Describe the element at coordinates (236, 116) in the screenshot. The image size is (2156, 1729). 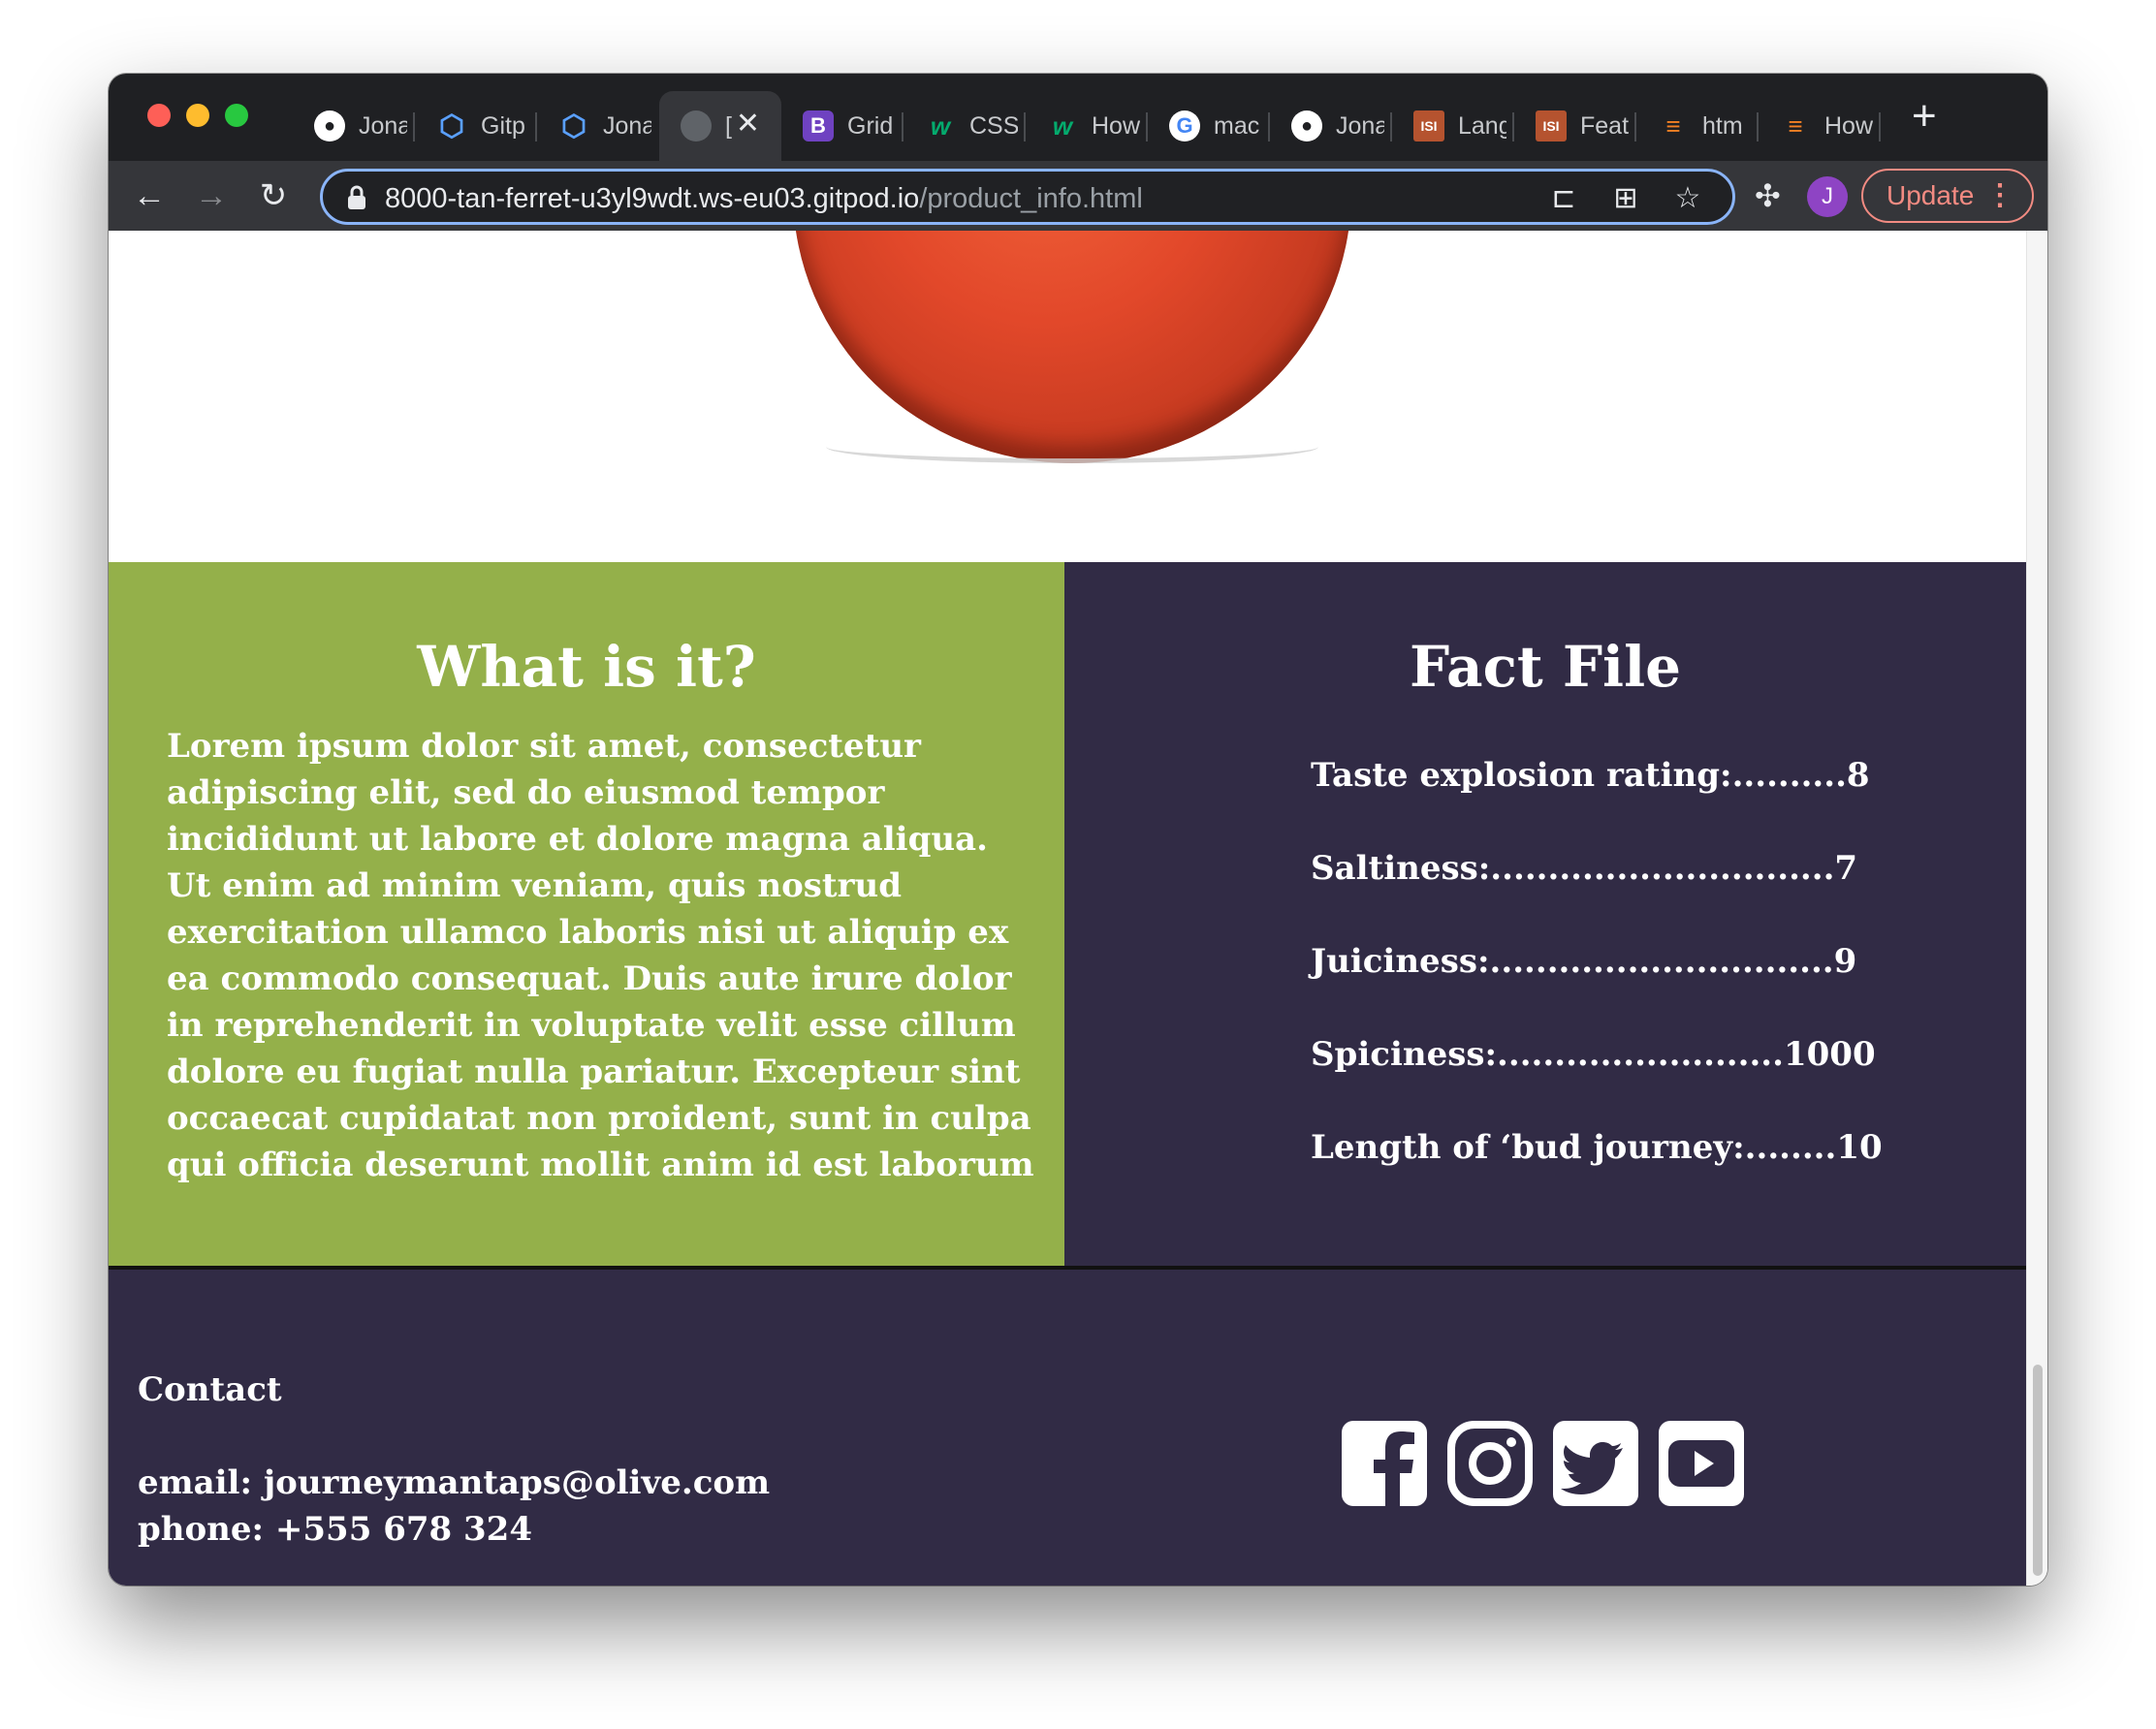
I see `zoom-window-button` at that location.